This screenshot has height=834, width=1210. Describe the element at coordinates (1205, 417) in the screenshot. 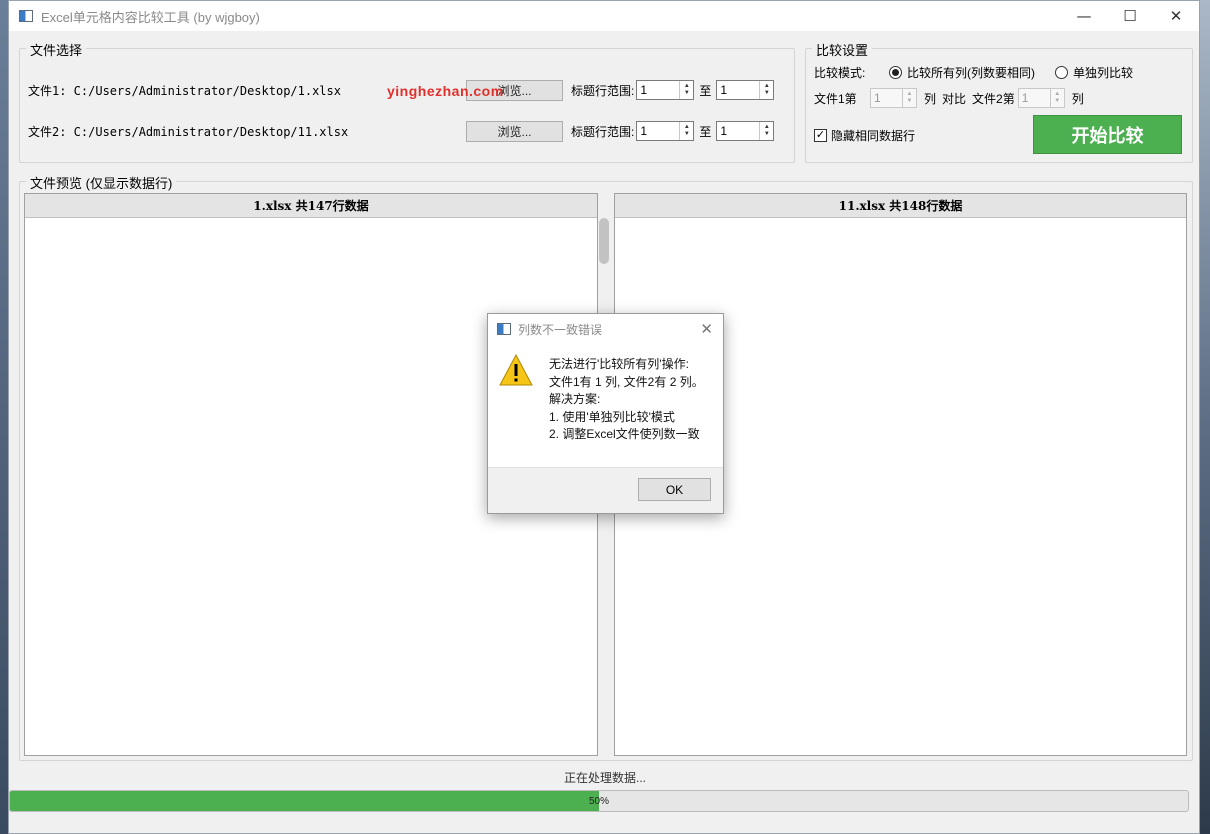

I see `desktop-background-right` at that location.